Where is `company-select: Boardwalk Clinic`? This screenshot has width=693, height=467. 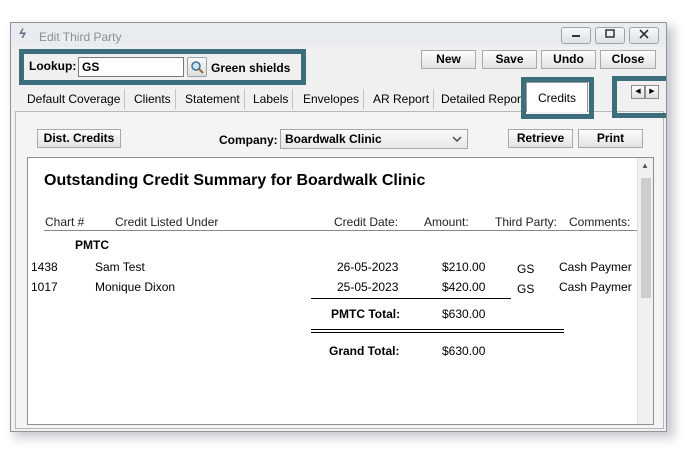
company-select: Boardwalk Clinic is located at coordinates (374, 139).